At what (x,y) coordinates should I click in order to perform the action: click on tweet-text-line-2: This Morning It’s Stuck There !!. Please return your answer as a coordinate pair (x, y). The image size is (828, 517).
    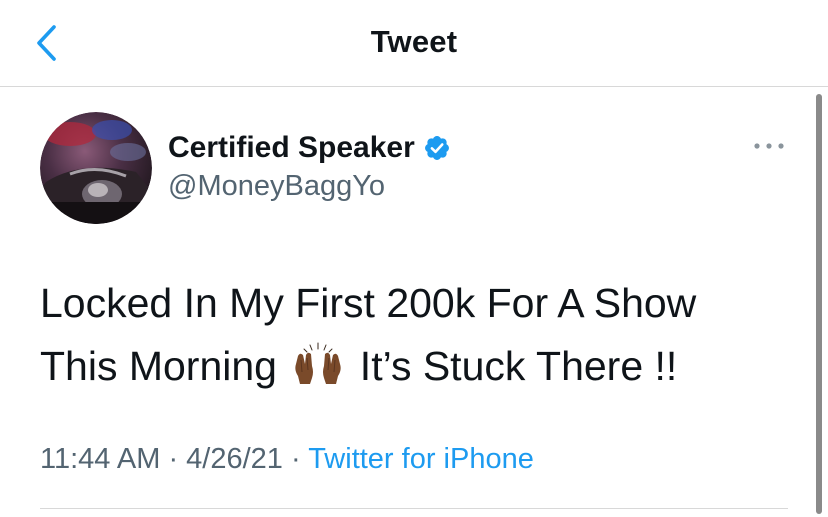
    Looking at the image, I should click on (410, 366).